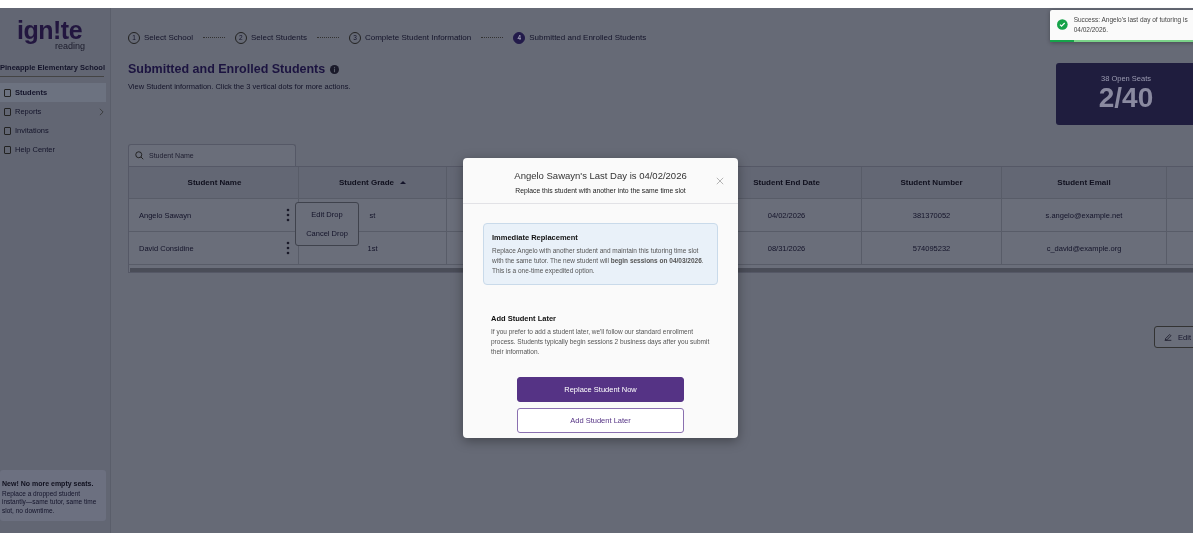  What do you see at coordinates (1084, 182) in the screenshot?
I see `column-header: Student Email` at bounding box center [1084, 182].